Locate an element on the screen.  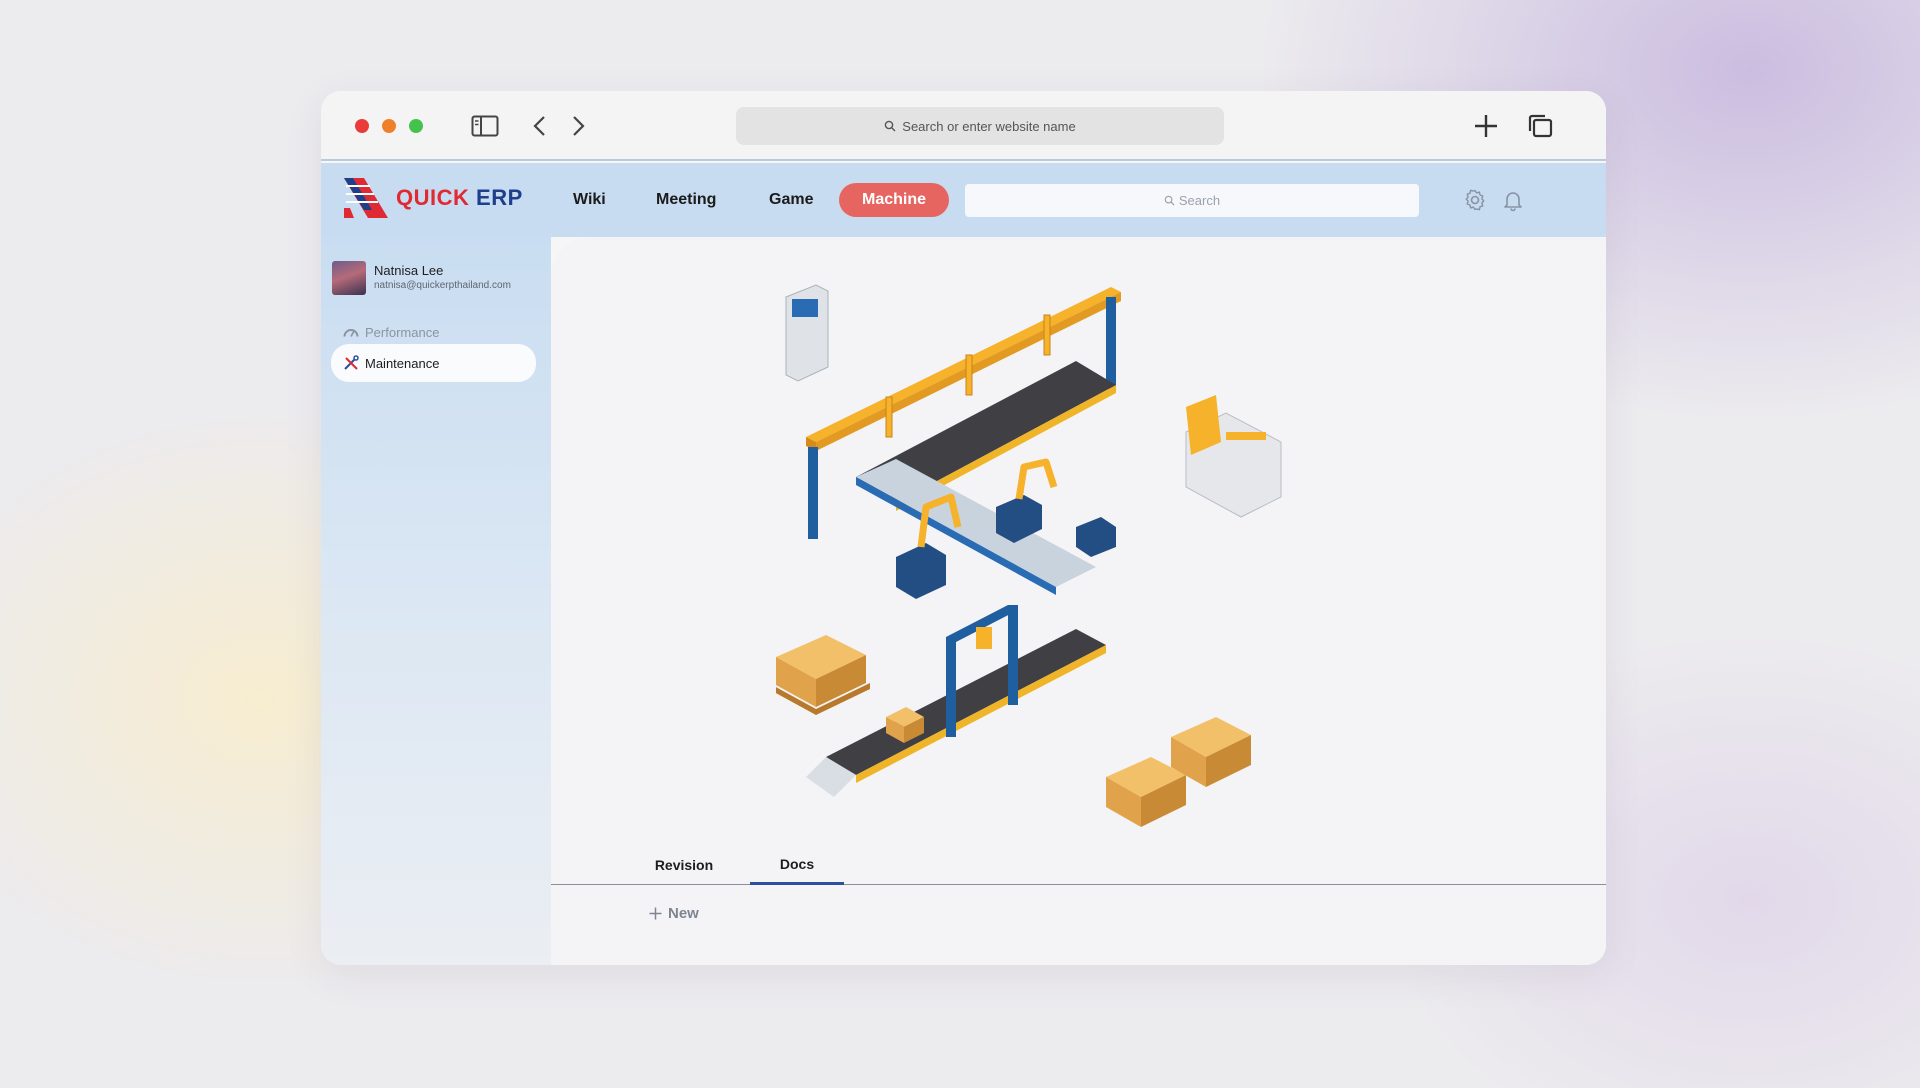
sidebar-item-label: Performance is located at coordinates (402, 332).